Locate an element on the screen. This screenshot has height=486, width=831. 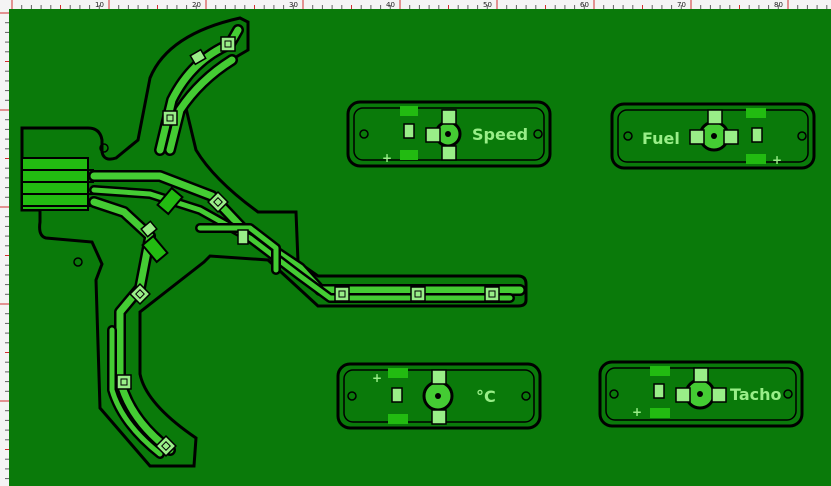
ruler-label: 20 is located at coordinates (196, 5).